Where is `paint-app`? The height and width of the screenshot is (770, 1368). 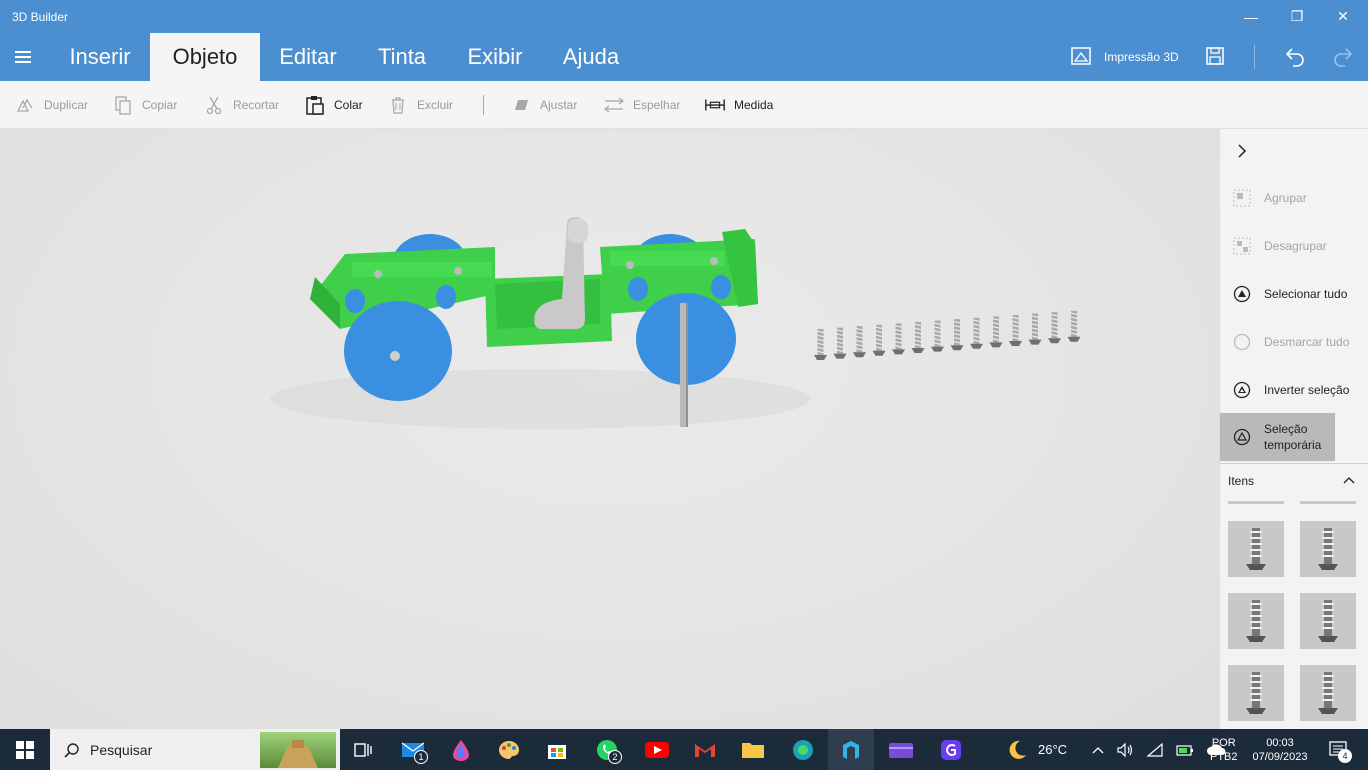 paint-app is located at coordinates (461, 749).